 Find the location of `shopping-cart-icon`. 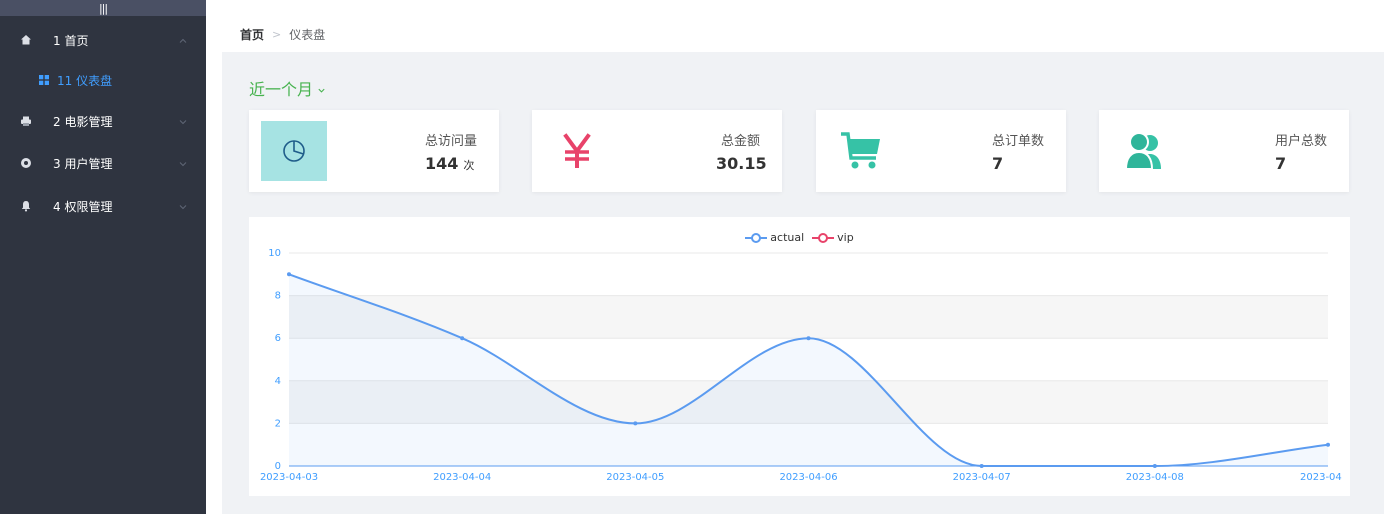

shopping-cart-icon is located at coordinates (861, 151).